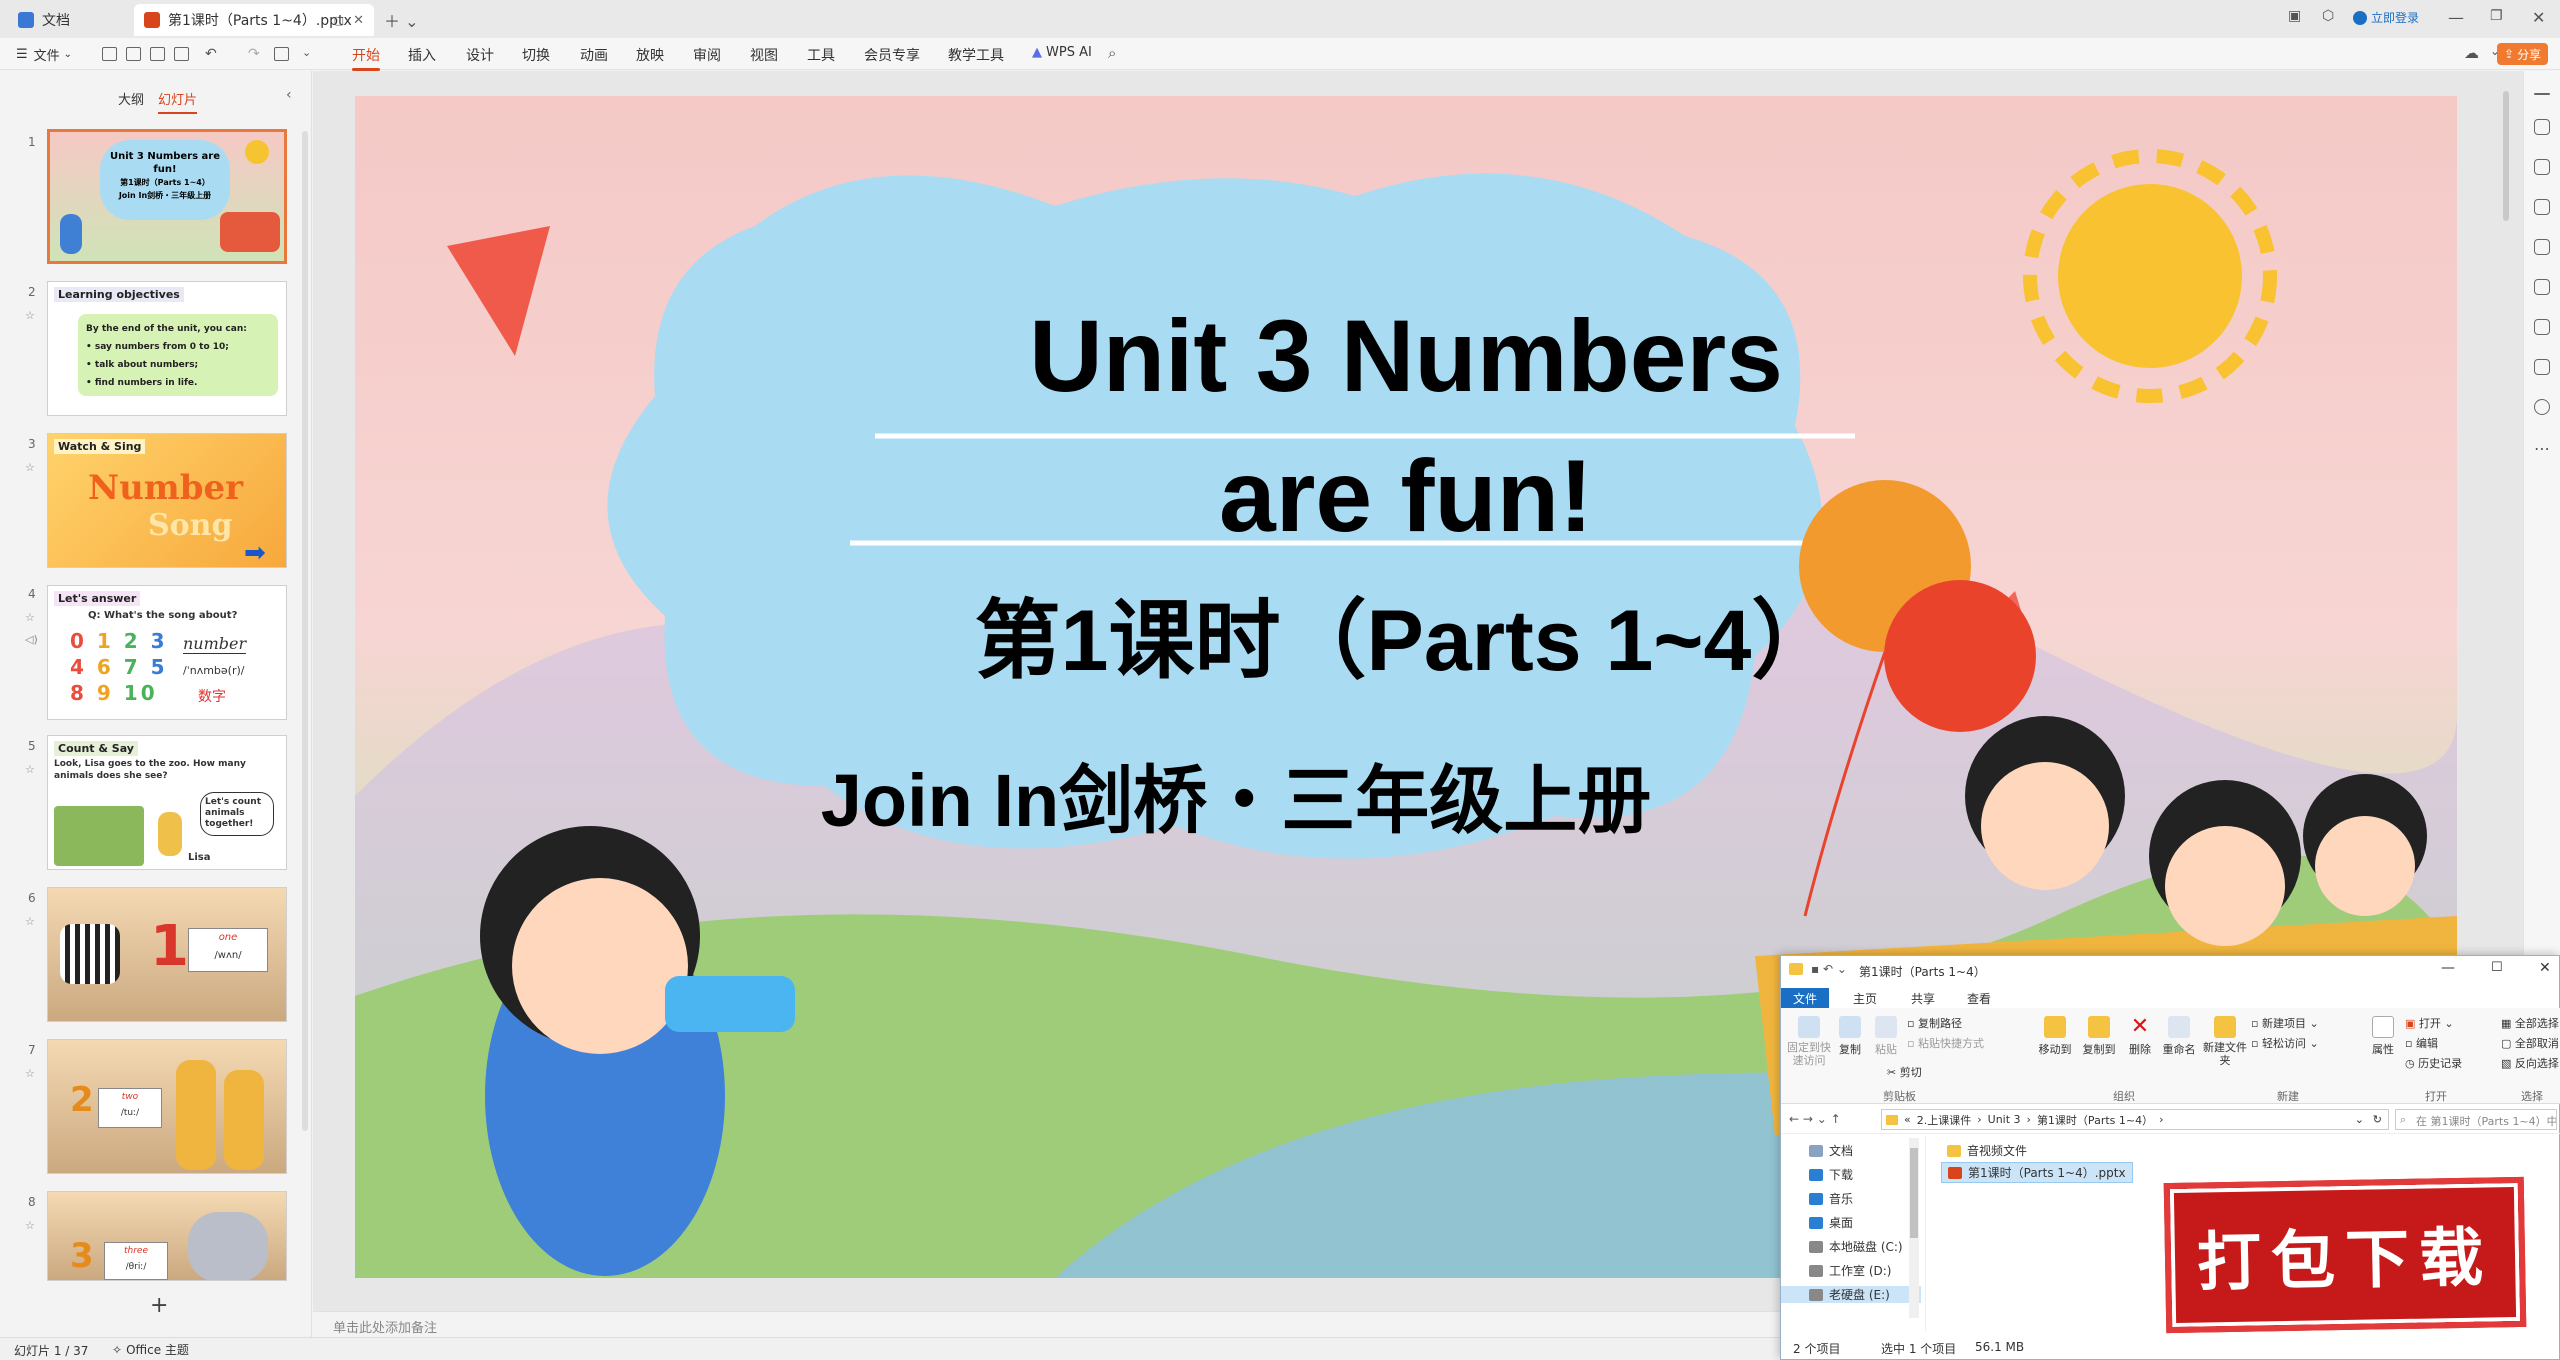  I want to click on save-icon, so click(109, 54).